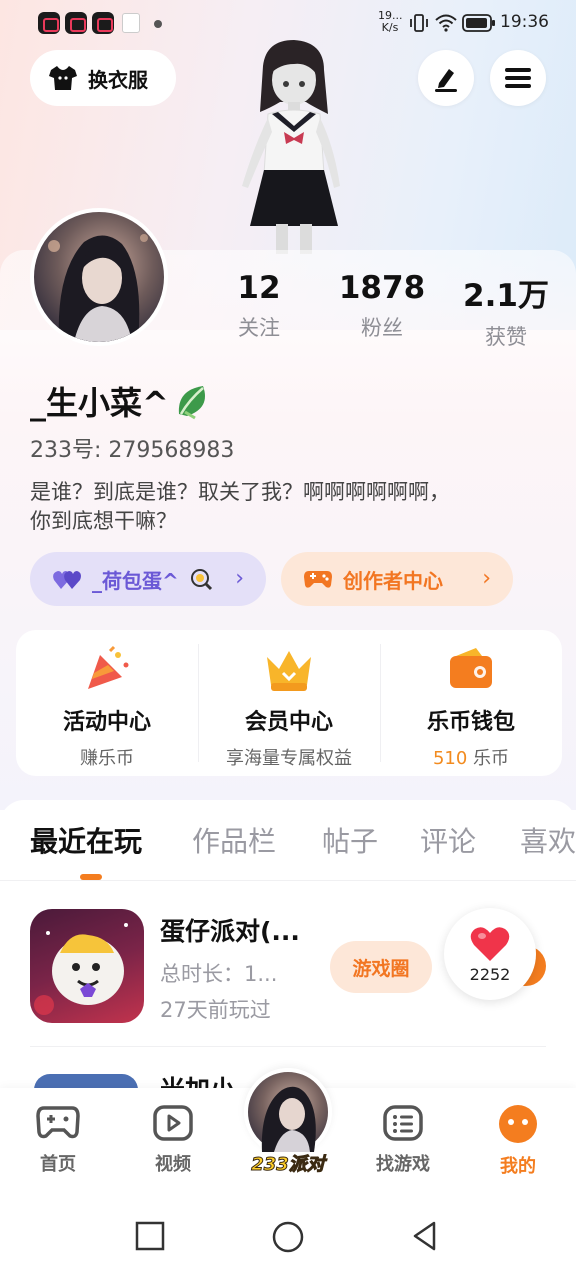  I want to click on user-id: 233号: 279568983, so click(132, 448).